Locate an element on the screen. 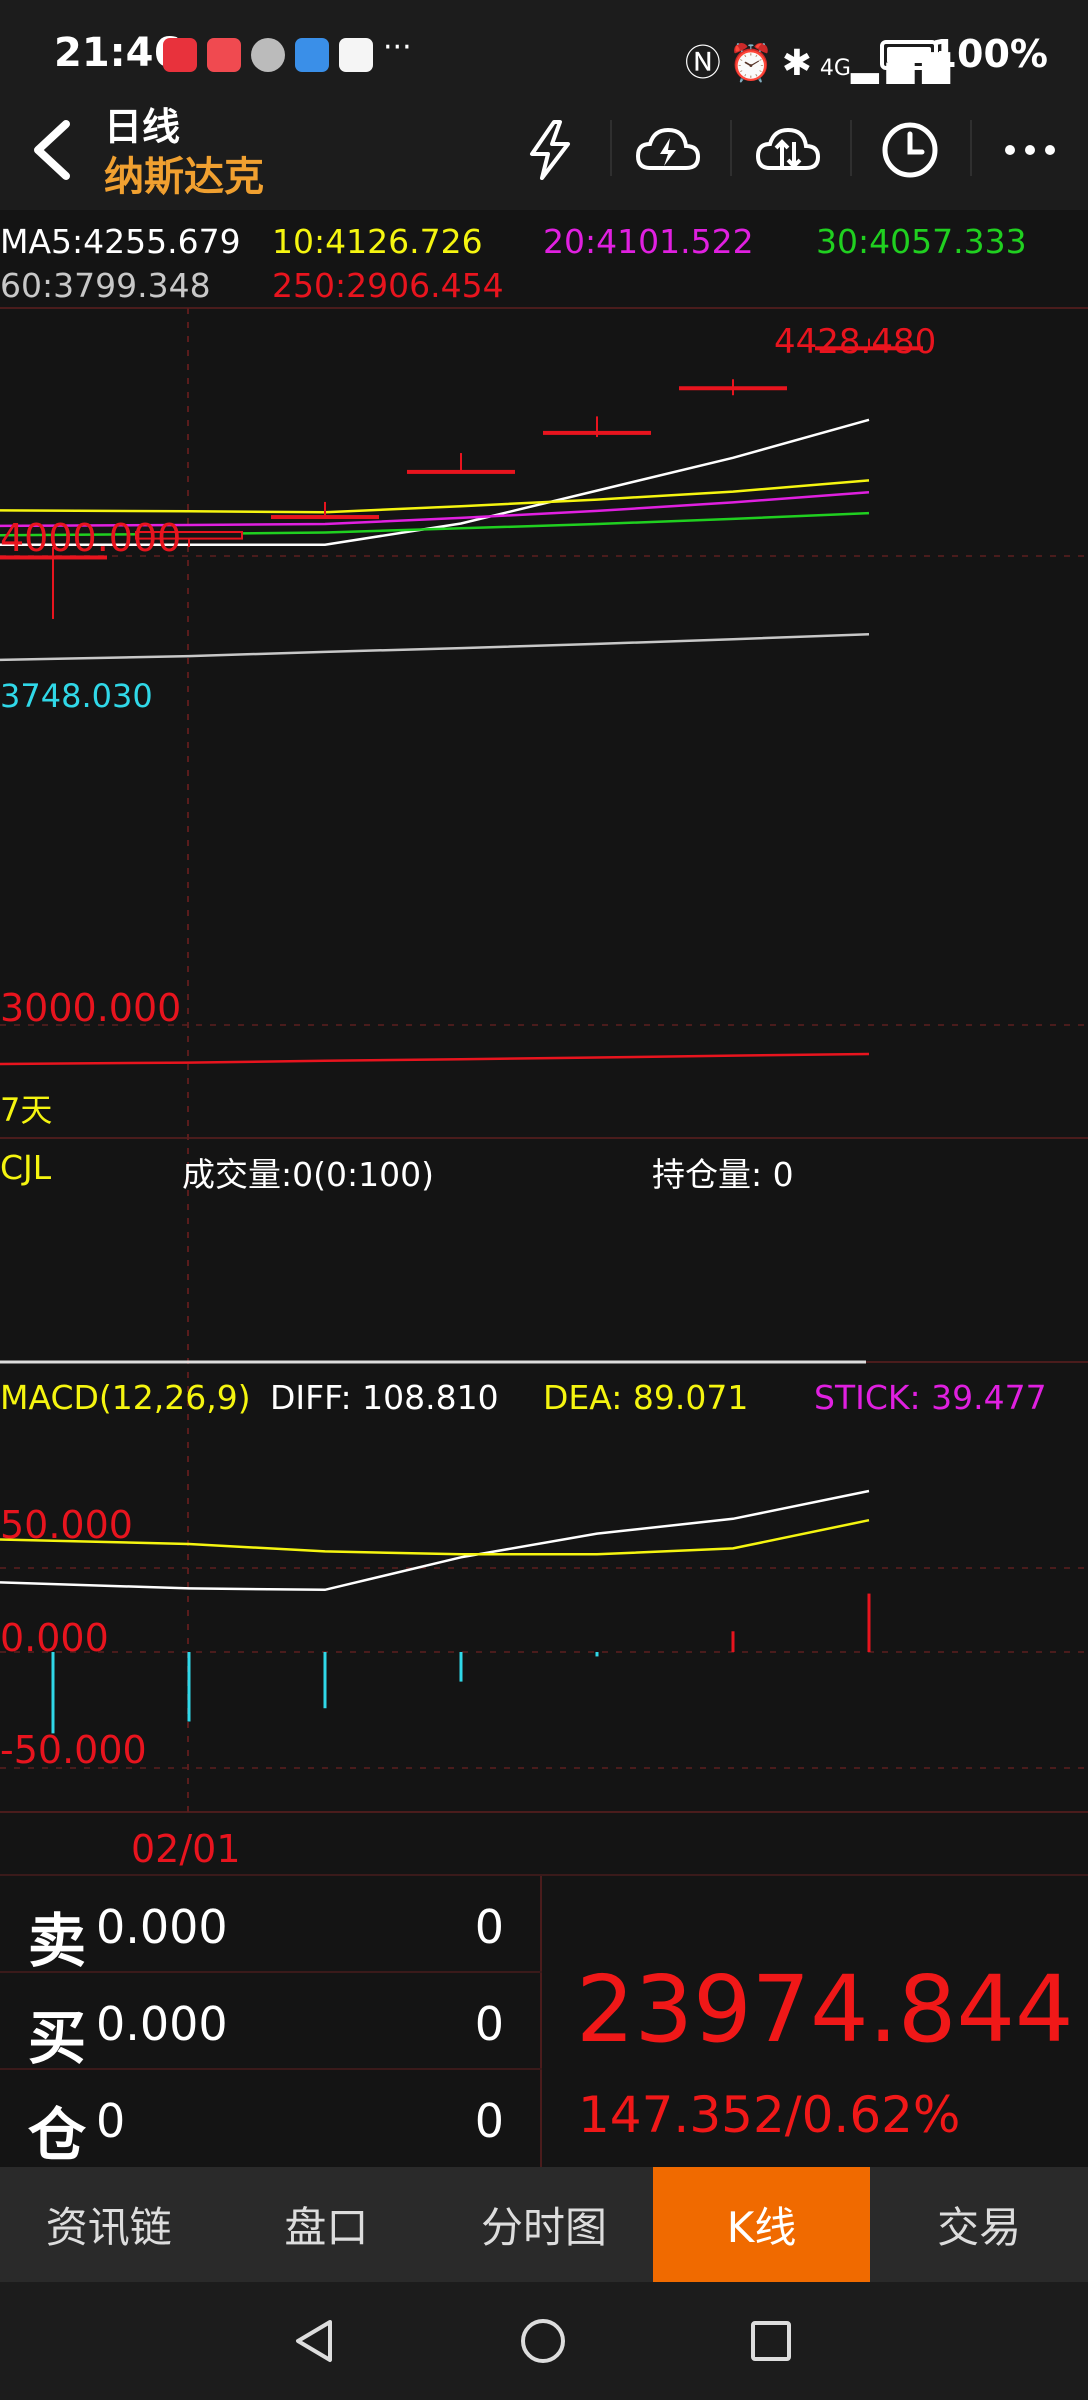 The height and width of the screenshot is (2400, 1088). history-button is located at coordinates (910, 150).